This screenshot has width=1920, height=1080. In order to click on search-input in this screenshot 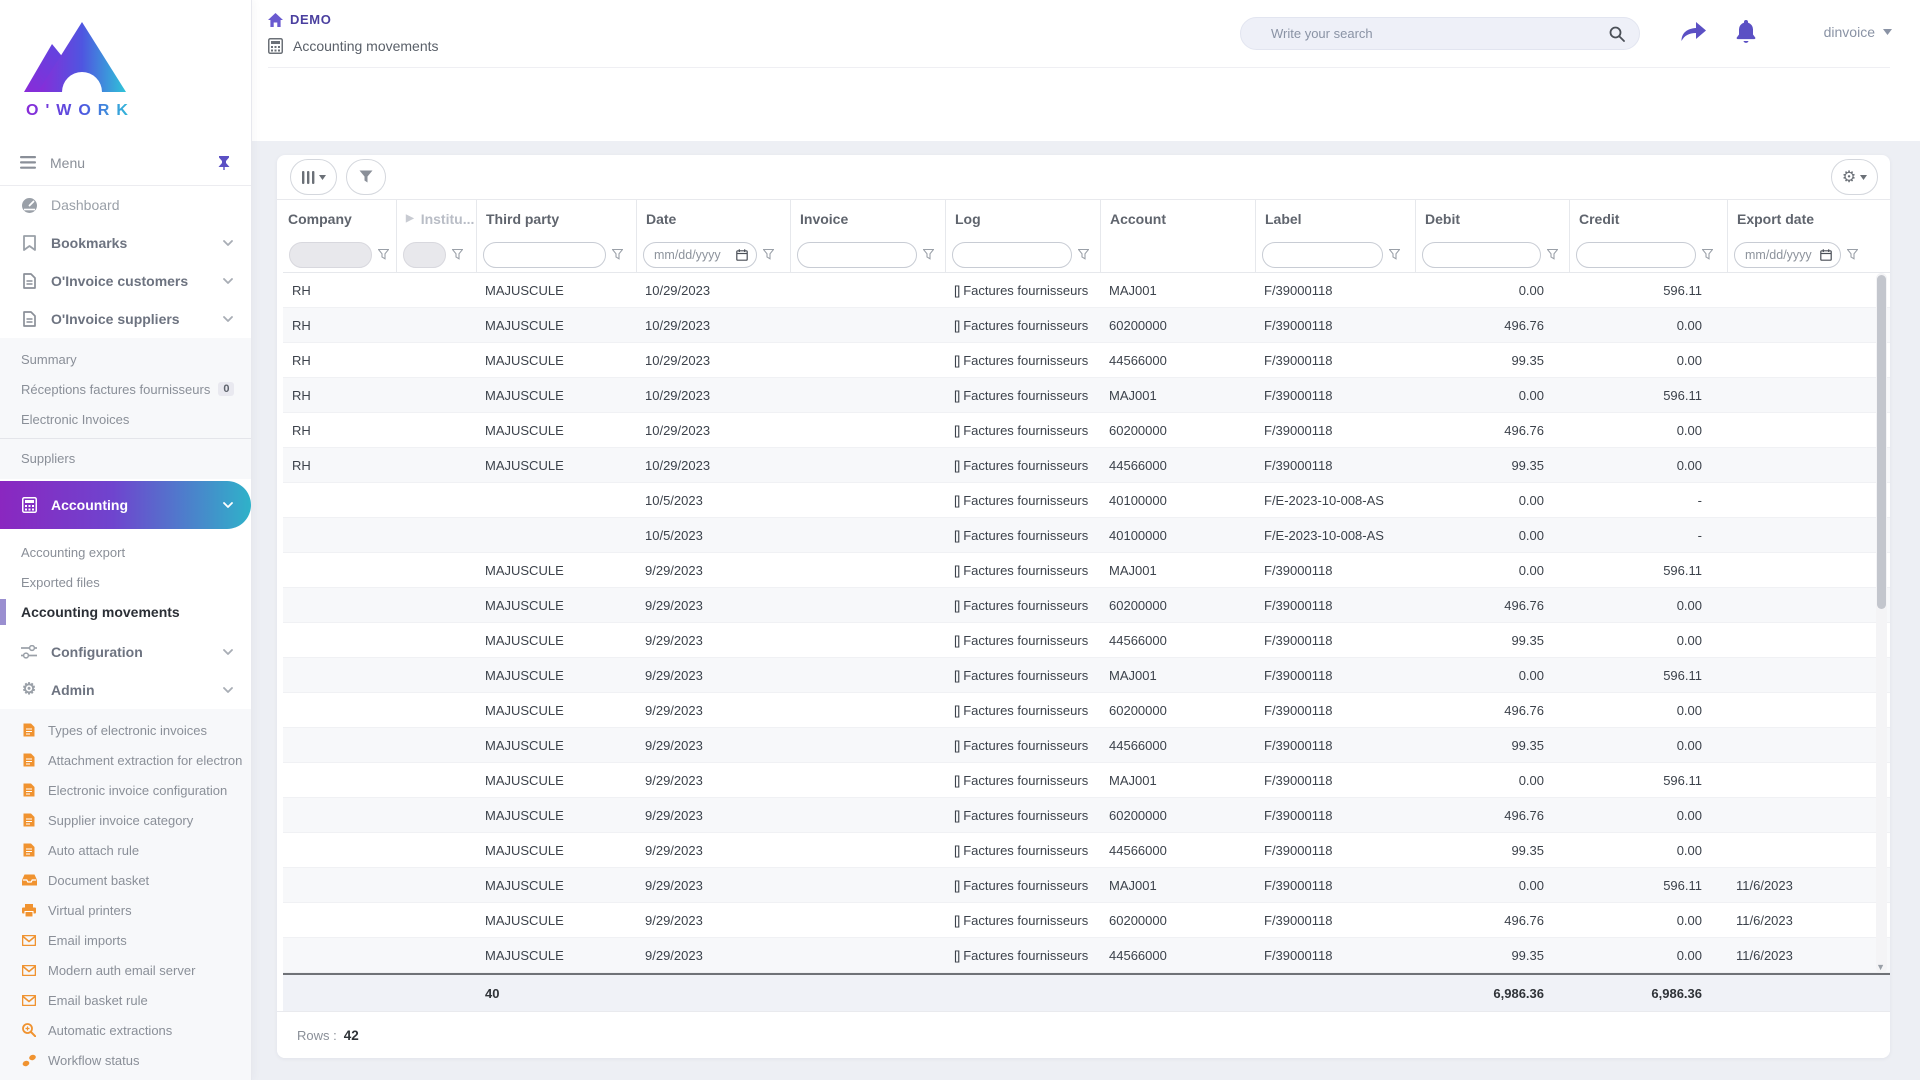, I will do `click(1440, 33)`.